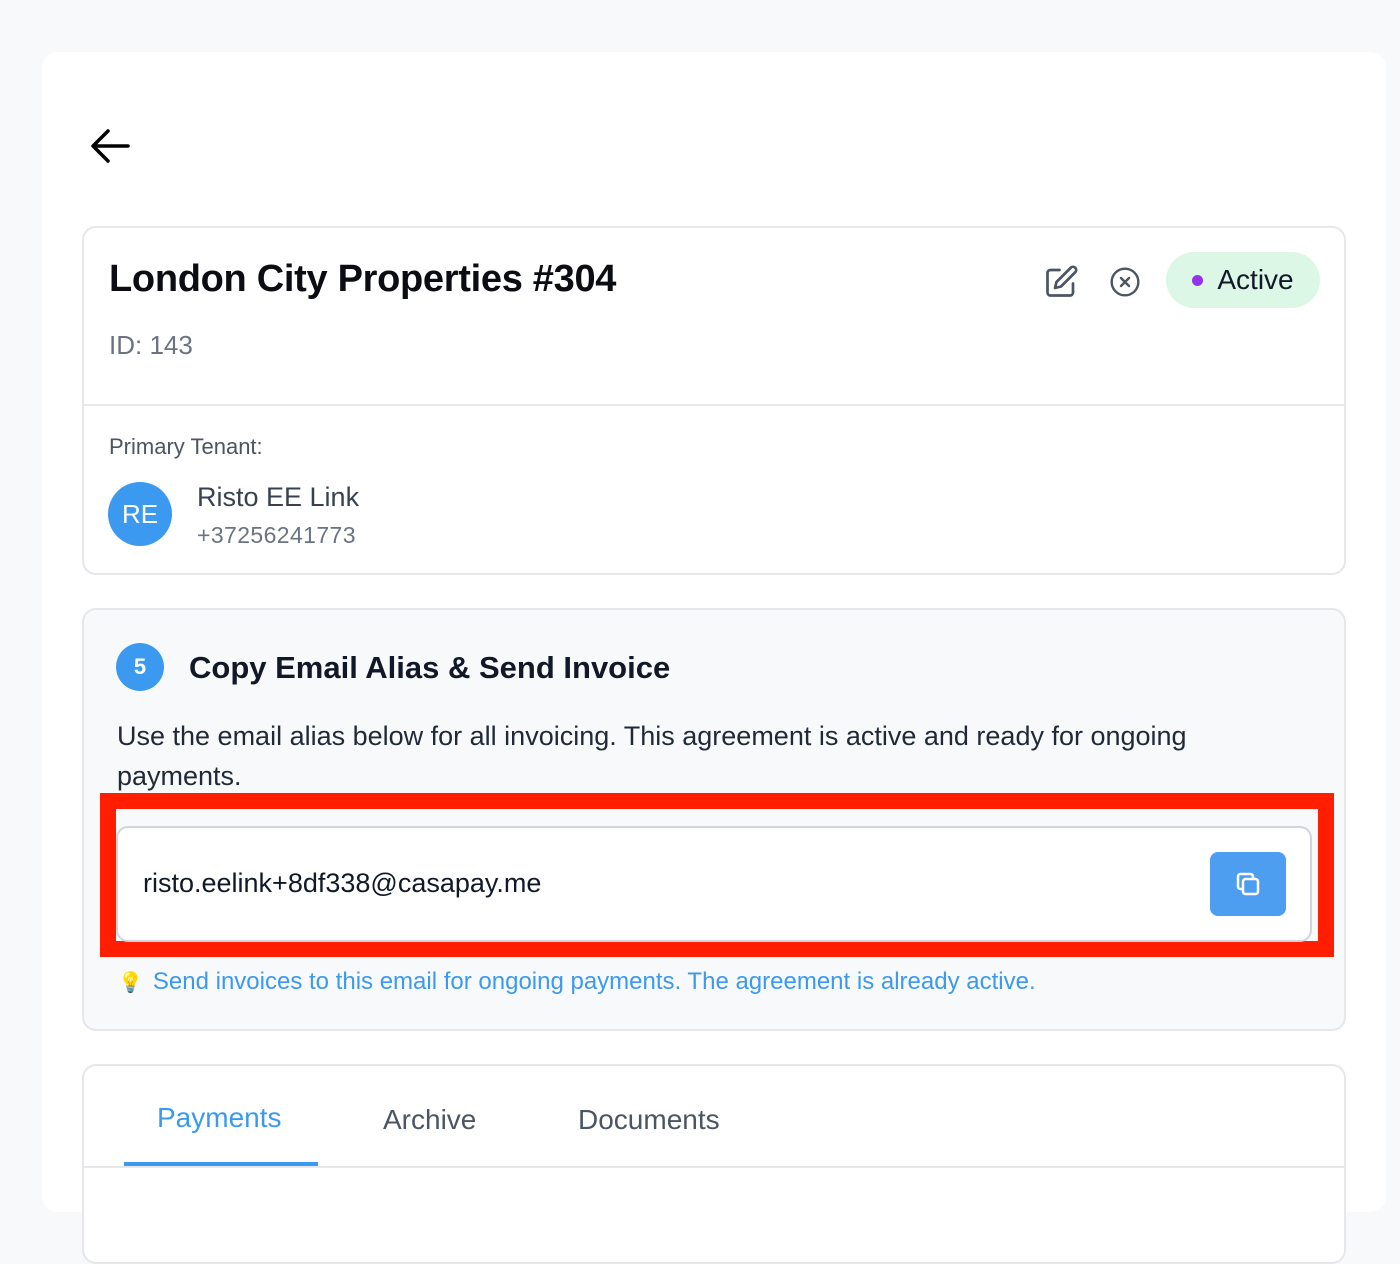 This screenshot has width=1400, height=1264. What do you see at coordinates (276, 535) in the screenshot?
I see `tenant-phone: +37256241773` at bounding box center [276, 535].